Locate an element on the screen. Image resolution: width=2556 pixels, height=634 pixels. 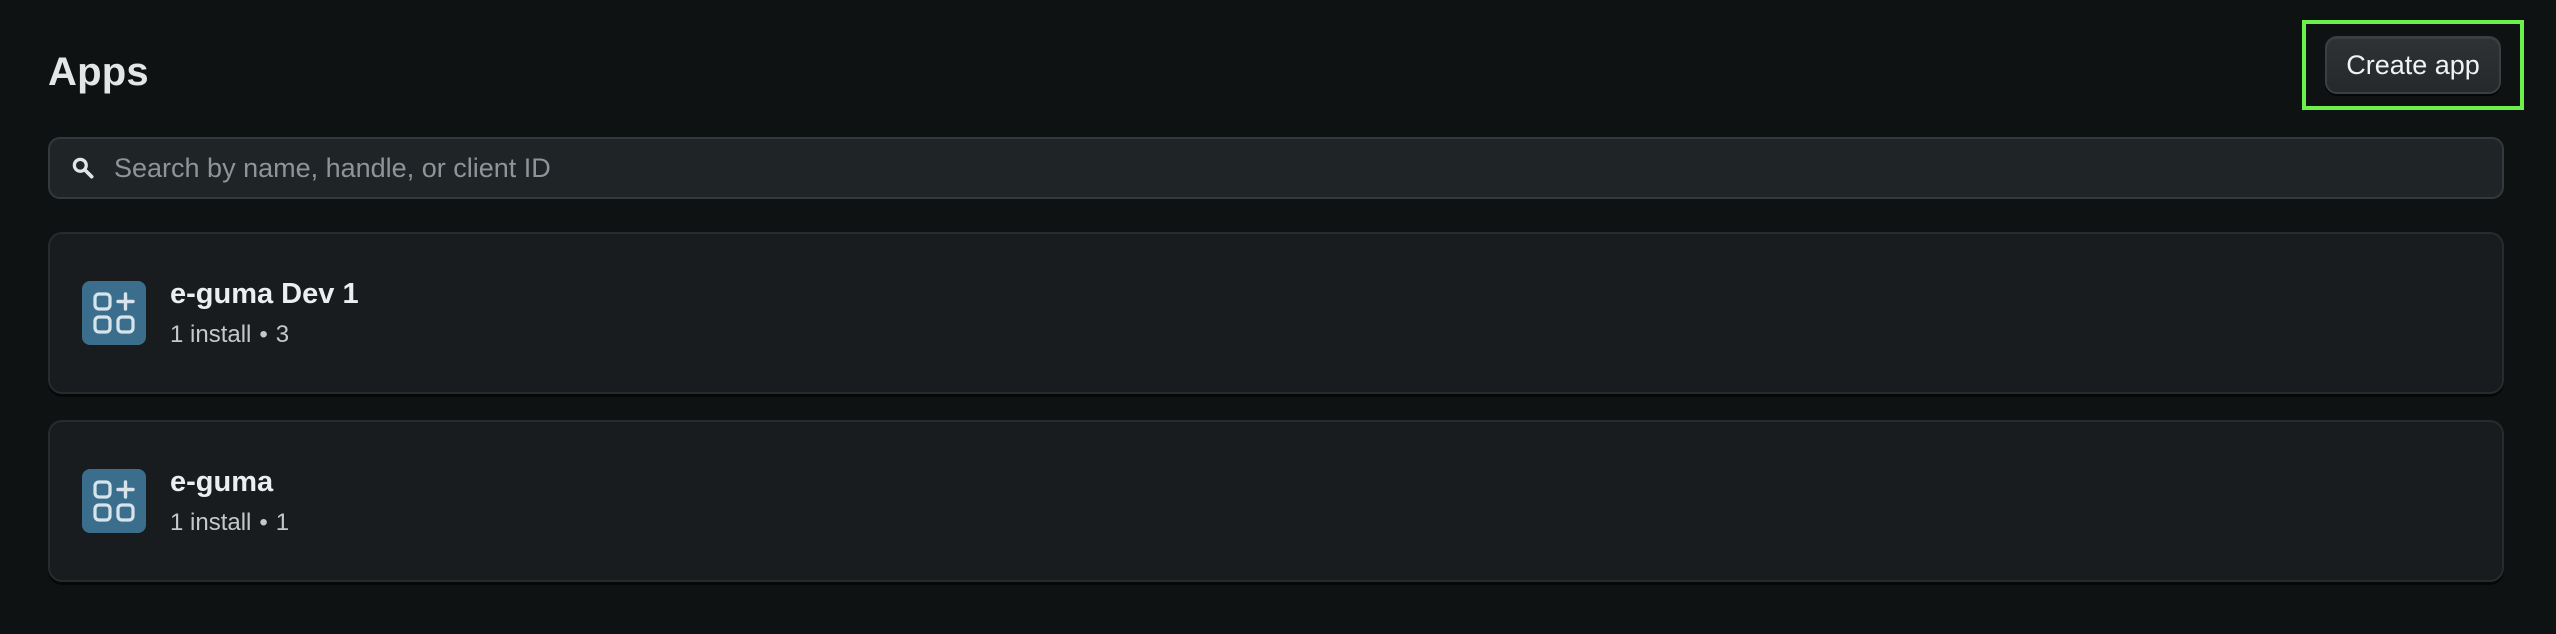
app-card-text: e-guma 1 install • 1 is located at coordinates (229, 501).